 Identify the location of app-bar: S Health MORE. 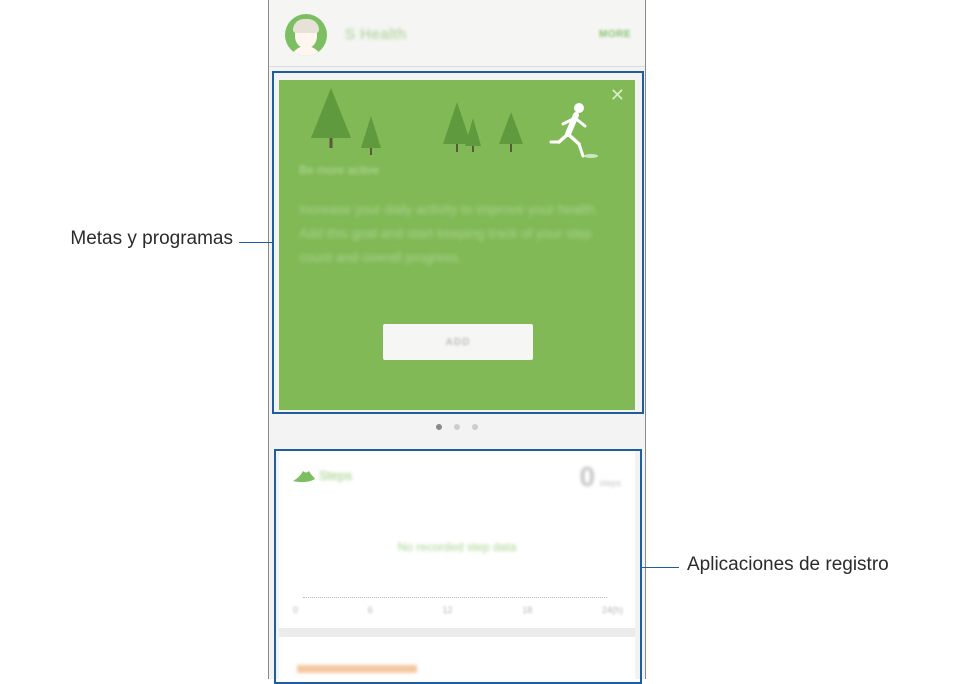
(457, 33).